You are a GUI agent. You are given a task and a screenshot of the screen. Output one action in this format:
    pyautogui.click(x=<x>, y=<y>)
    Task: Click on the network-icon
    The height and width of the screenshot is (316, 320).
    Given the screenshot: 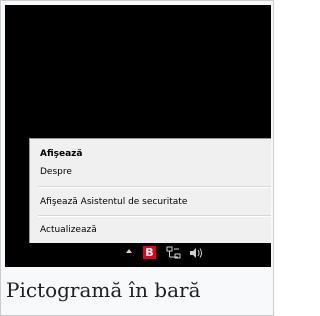 What is the action you would take?
    pyautogui.click(x=174, y=253)
    